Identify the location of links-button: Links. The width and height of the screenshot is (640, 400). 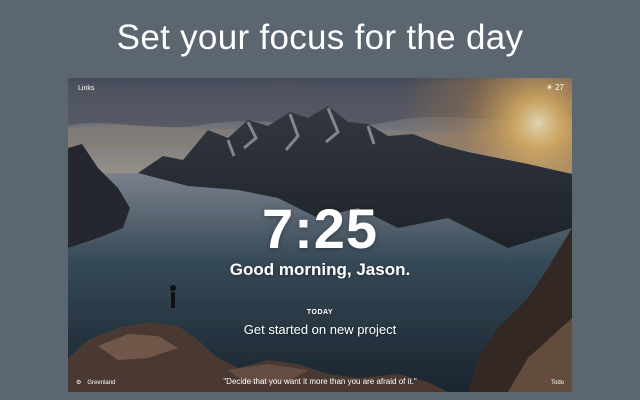
(86, 88).